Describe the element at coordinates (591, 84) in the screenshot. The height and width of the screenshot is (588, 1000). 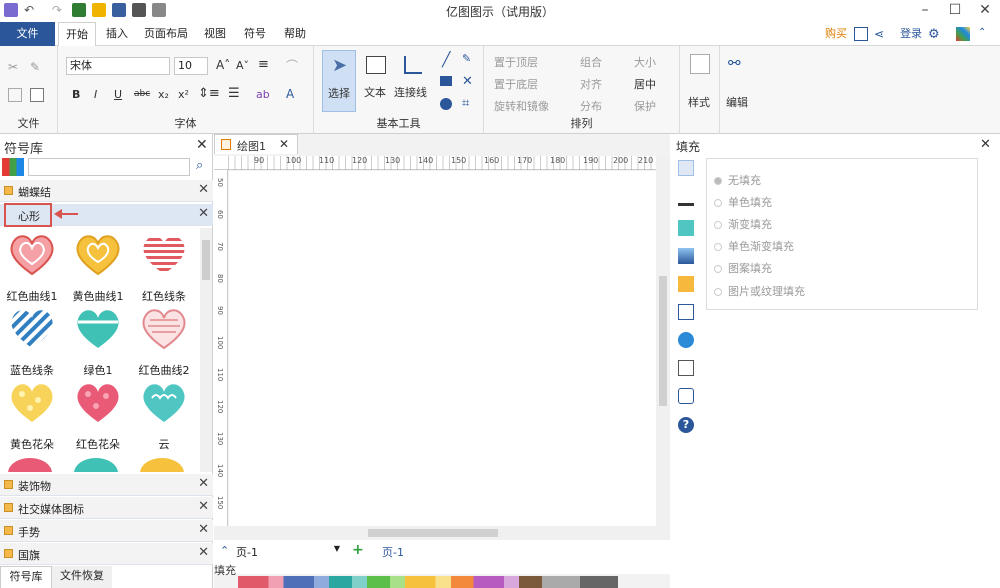
I see `align-button: 对齐` at that location.